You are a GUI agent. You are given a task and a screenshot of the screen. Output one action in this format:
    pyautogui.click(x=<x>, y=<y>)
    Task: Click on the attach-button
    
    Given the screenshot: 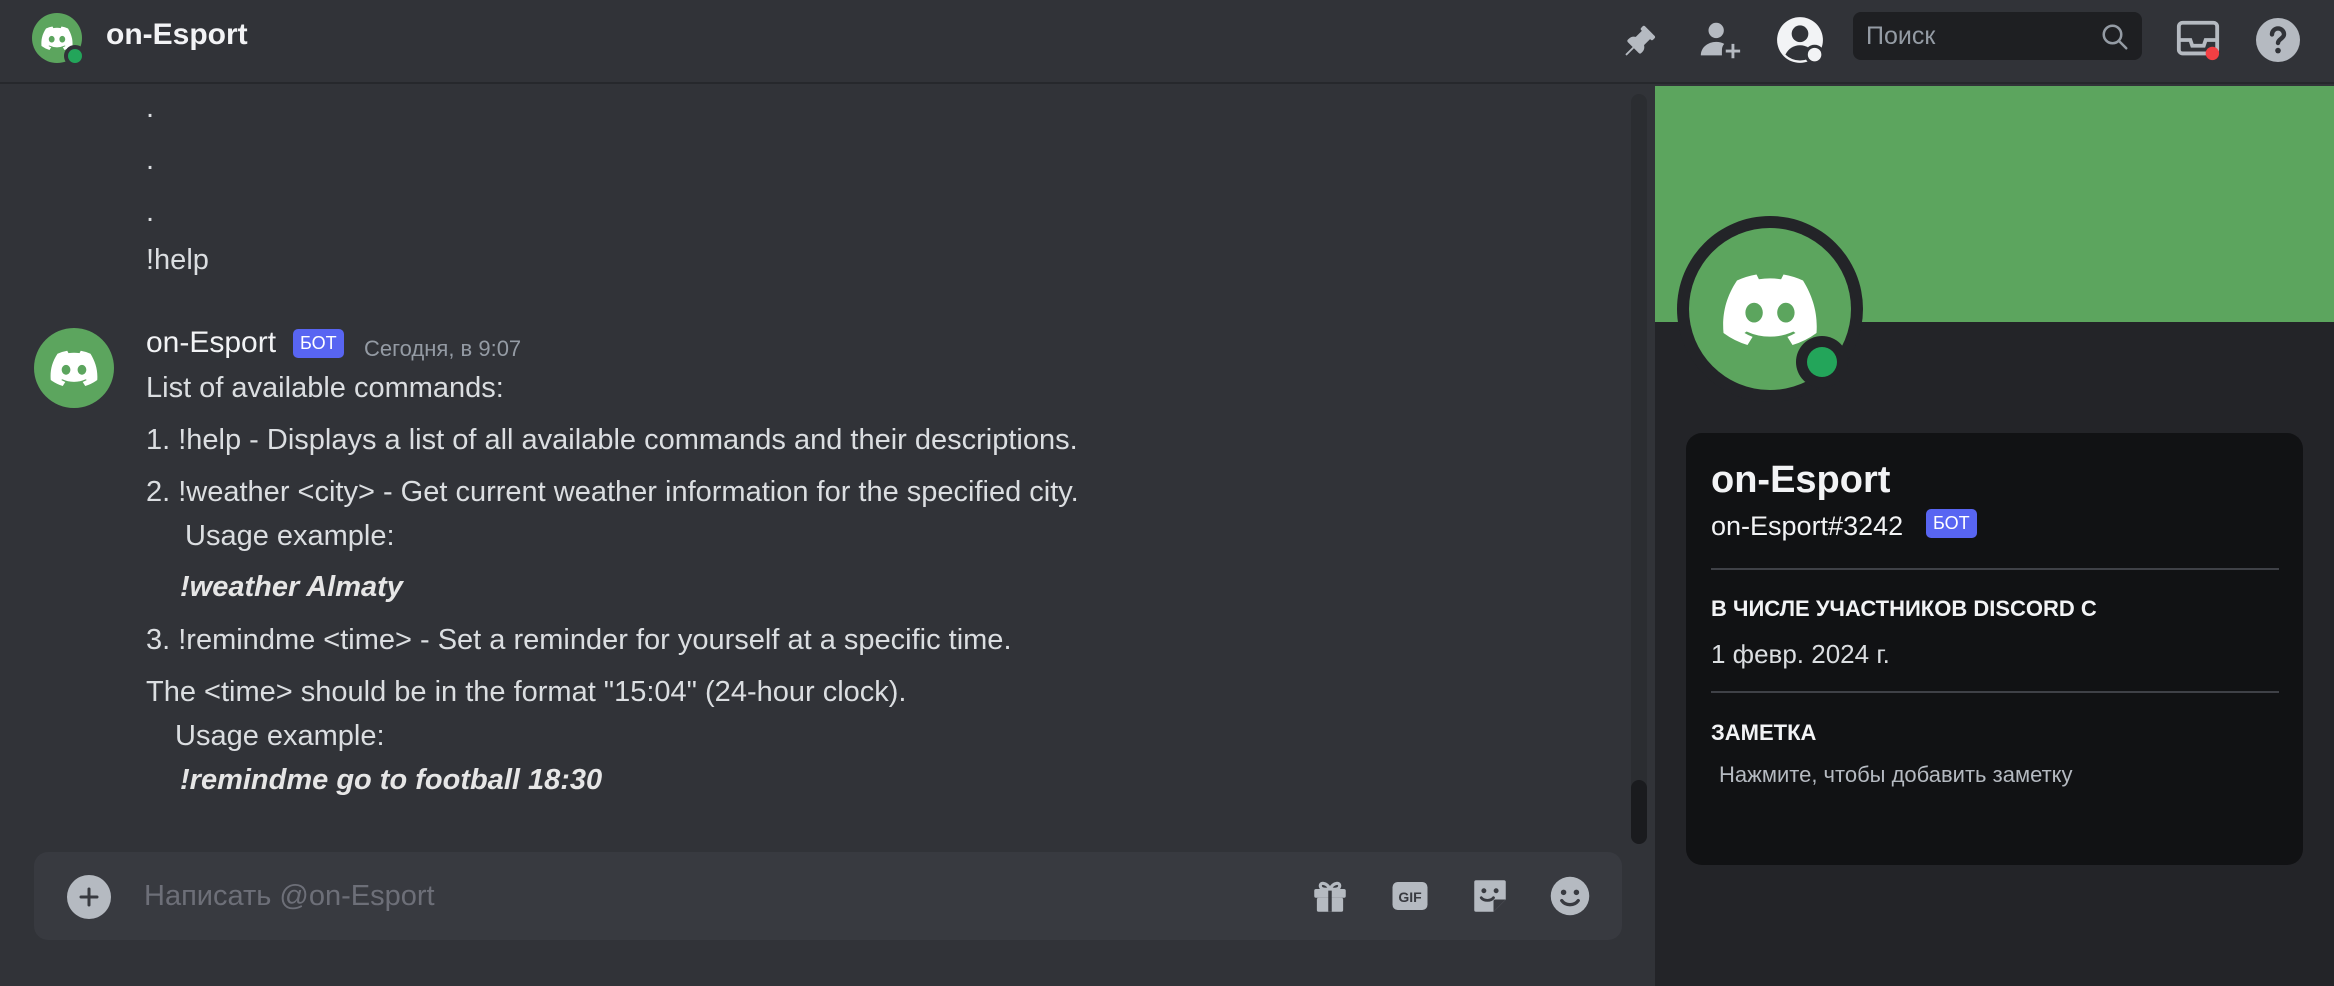 What is the action you would take?
    pyautogui.click(x=89, y=897)
    